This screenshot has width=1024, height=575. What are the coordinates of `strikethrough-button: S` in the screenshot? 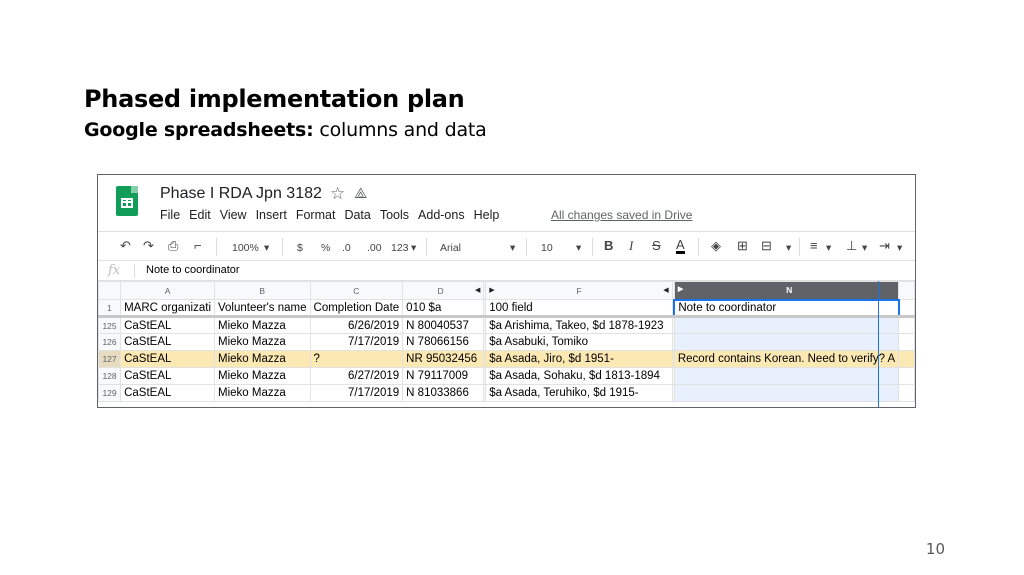 It's located at (656, 246).